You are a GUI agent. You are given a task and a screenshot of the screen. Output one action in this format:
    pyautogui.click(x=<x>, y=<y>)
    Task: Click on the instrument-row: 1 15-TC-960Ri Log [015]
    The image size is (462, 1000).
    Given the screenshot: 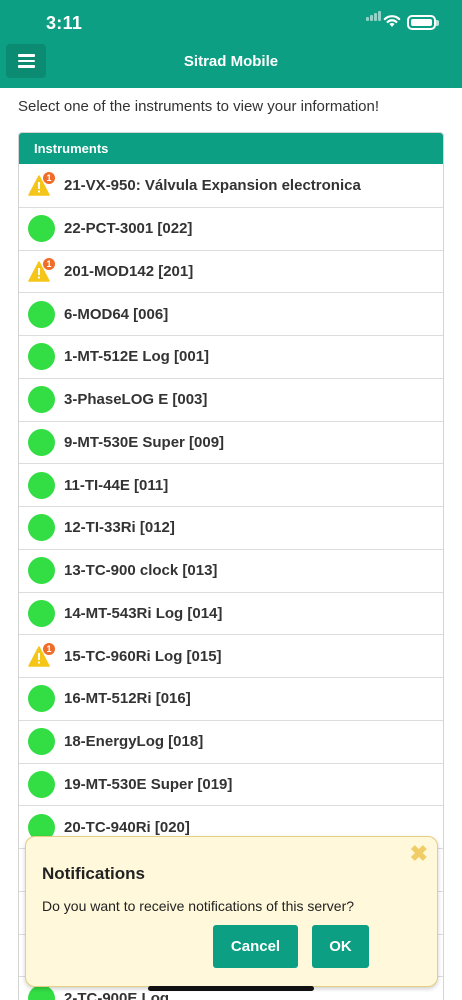 What is the action you would take?
    pyautogui.click(x=231, y=655)
    